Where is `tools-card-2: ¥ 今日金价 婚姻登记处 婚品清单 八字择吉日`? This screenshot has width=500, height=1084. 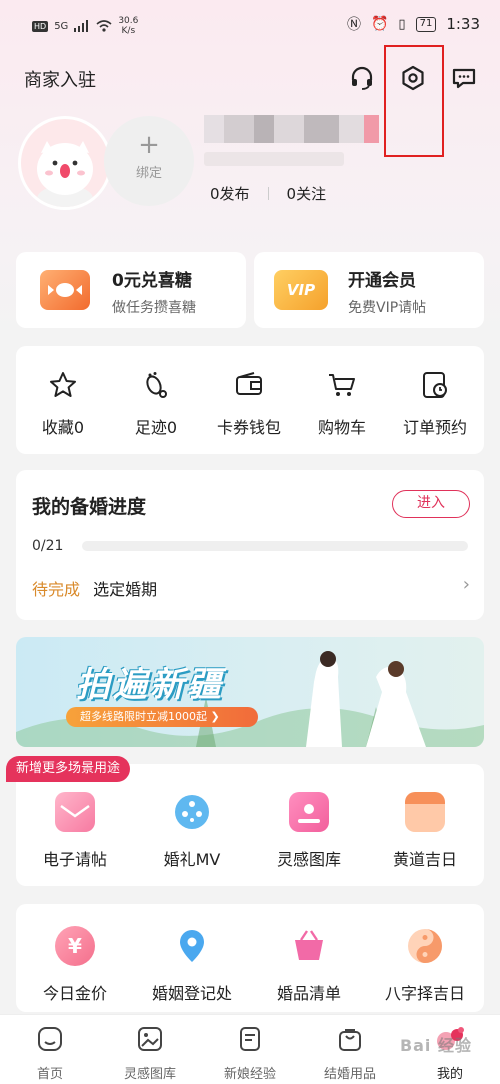 tools-card-2: ¥ 今日金价 婚姻登记处 婚品清单 八字择吉日 is located at coordinates (250, 958).